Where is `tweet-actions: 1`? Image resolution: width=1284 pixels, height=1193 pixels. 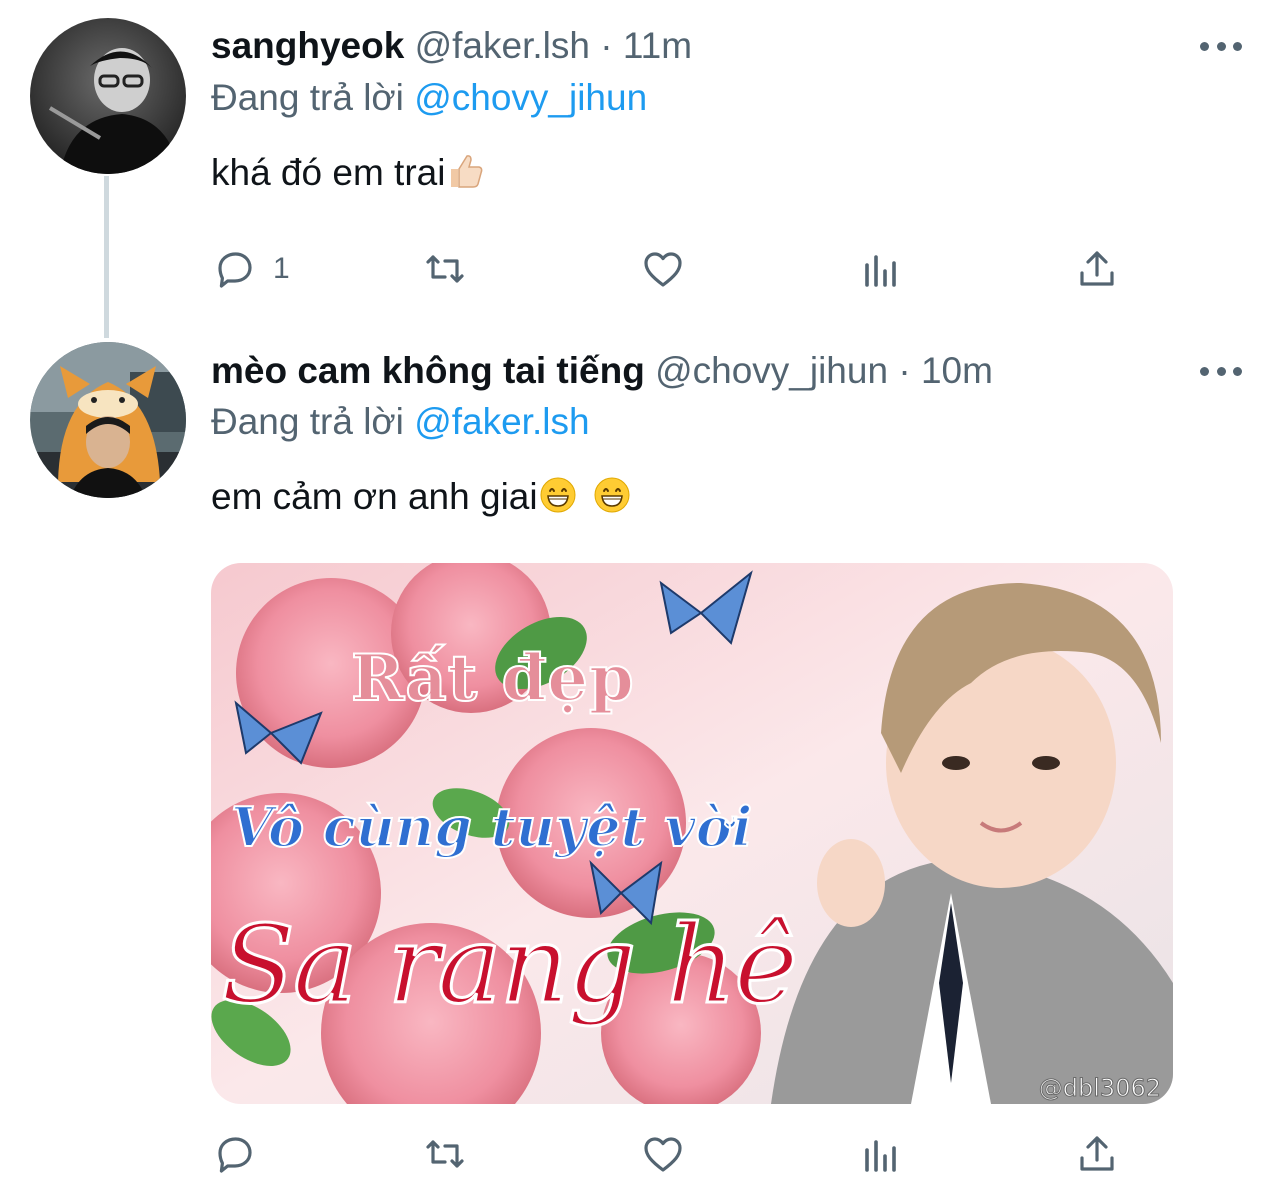
tweet-actions: 1 is located at coordinates (671, 269).